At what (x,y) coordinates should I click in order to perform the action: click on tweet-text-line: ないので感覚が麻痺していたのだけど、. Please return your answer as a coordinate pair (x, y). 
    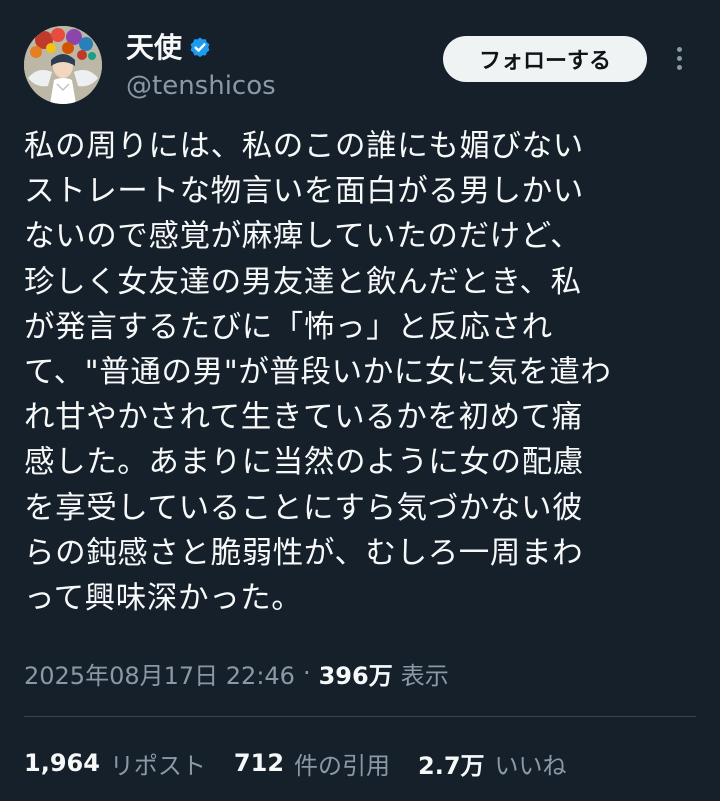
    Looking at the image, I should click on (303, 237).